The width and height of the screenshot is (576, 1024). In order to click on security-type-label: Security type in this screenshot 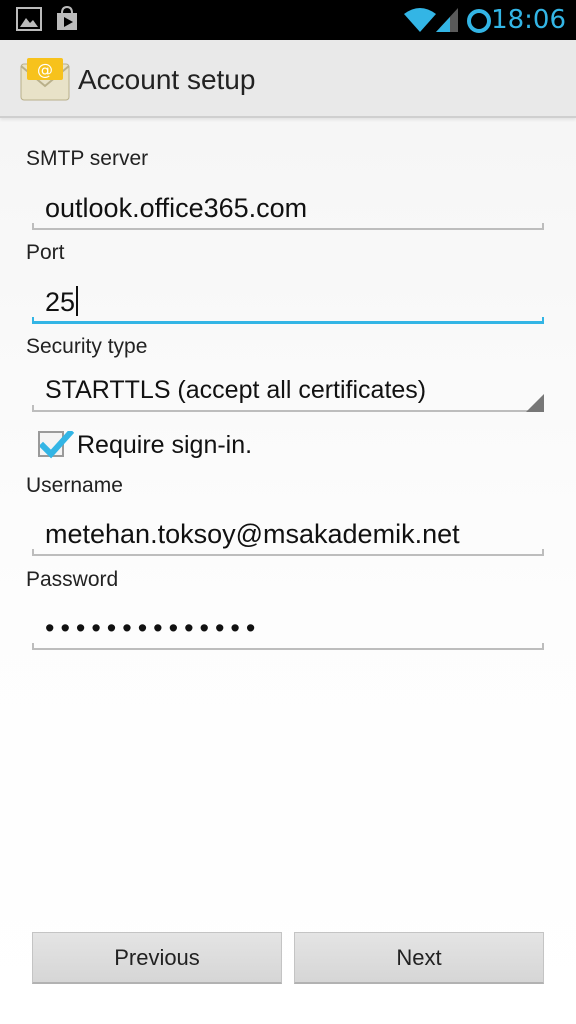, I will do `click(87, 346)`.